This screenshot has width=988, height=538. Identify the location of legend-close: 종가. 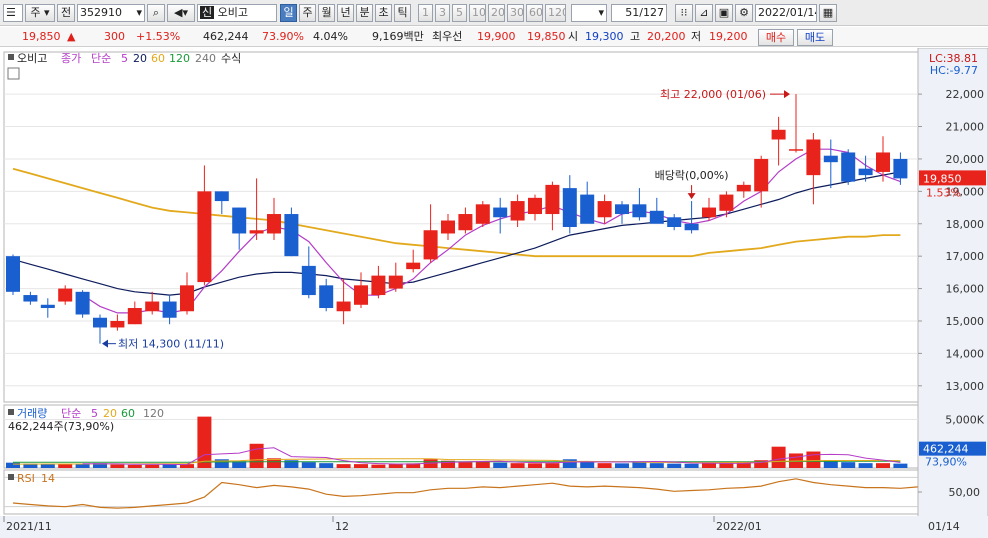
(71, 58).